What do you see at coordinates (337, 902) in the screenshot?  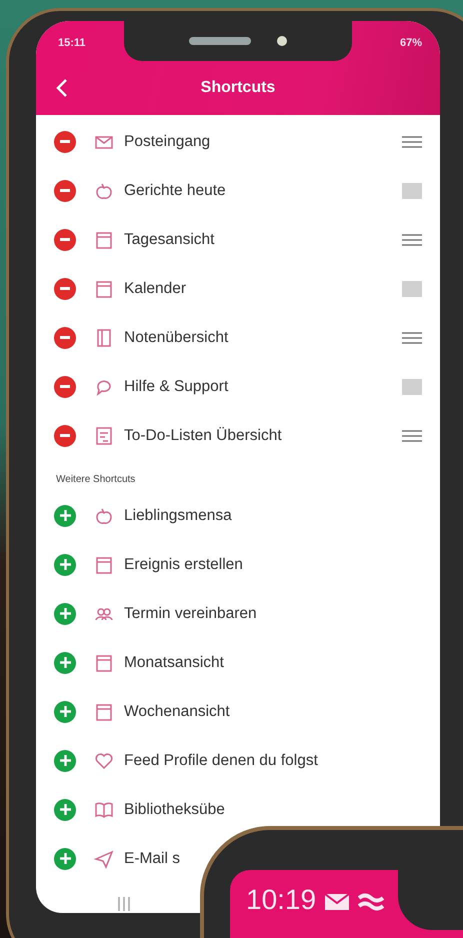 I see `envelope-icon` at bounding box center [337, 902].